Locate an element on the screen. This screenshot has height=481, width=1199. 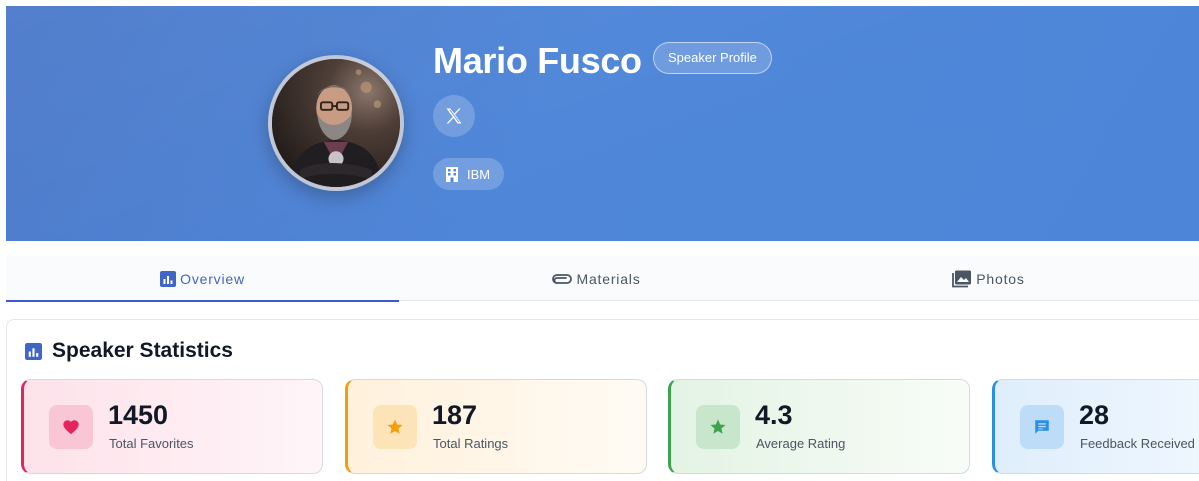
x-logo-icon is located at coordinates (454, 116).